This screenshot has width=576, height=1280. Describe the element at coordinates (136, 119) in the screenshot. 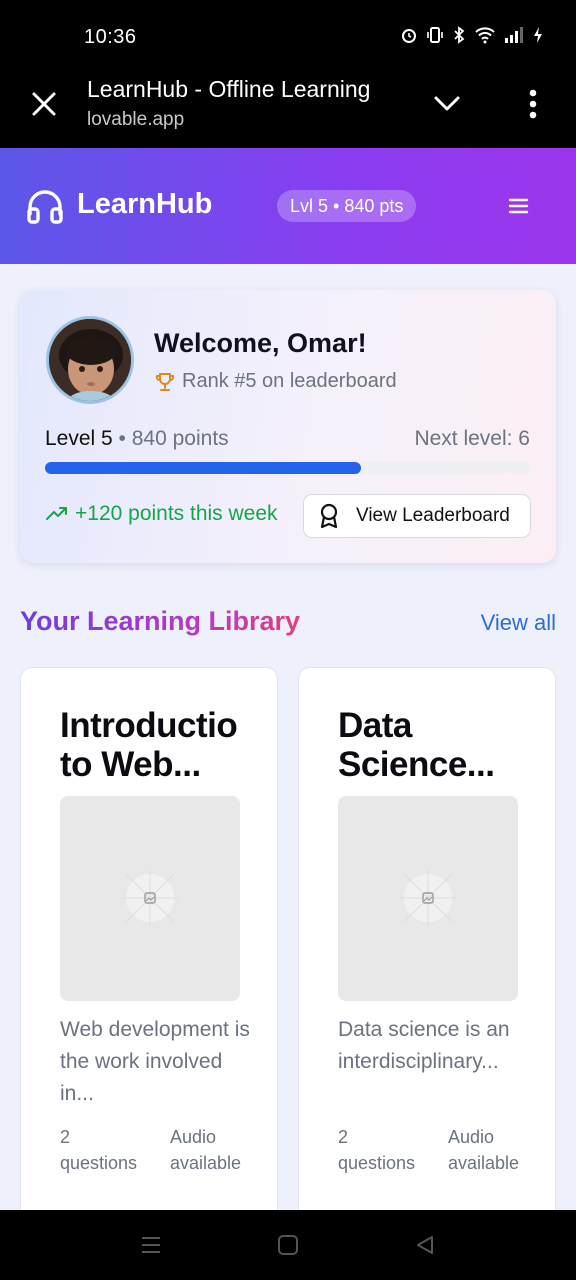

I see `browser-url: lovable.app` at that location.